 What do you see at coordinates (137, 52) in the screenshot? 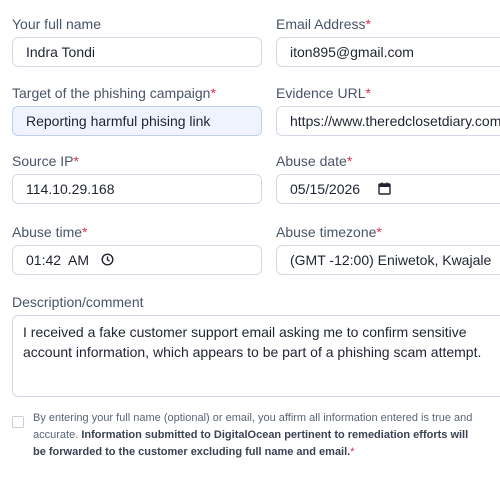
I see `full-name-input: Indra Tondi` at bounding box center [137, 52].